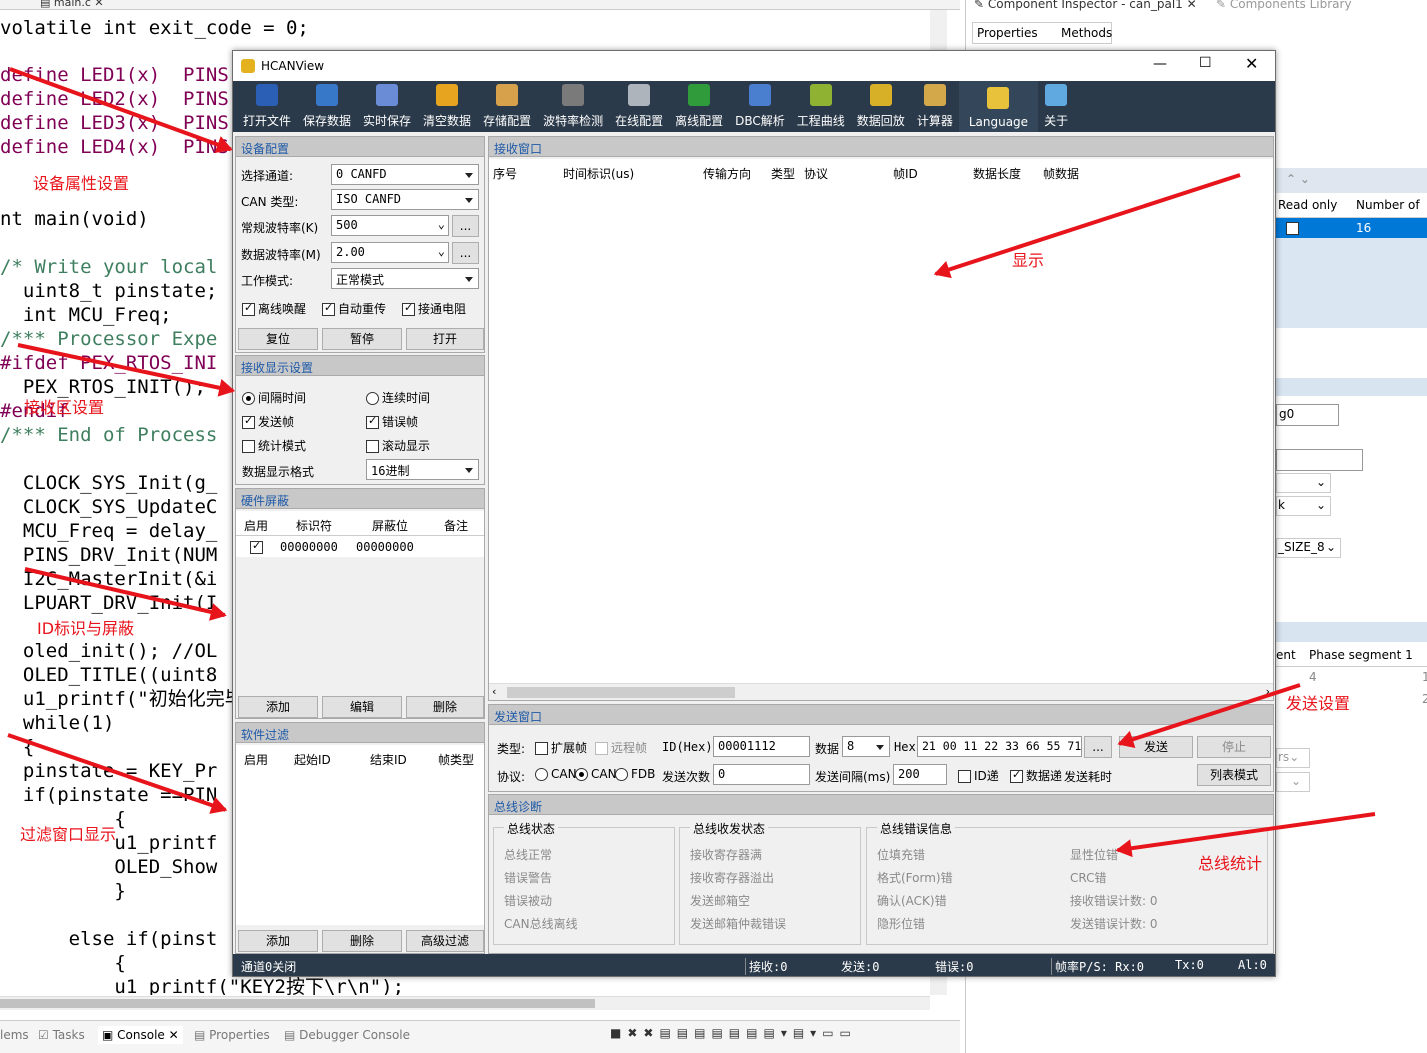  Describe the element at coordinates (278, 941) in the screenshot. I see `filter-add-button: 添加` at that location.